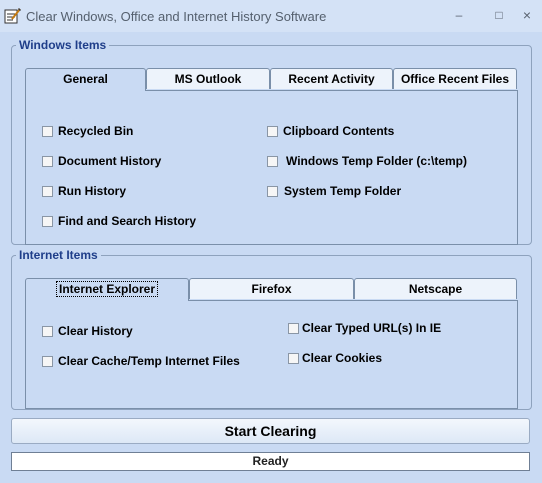 Image resolution: width=542 pixels, height=483 pixels. I want to click on tab-ms-outlook: MS Outlook, so click(208, 78).